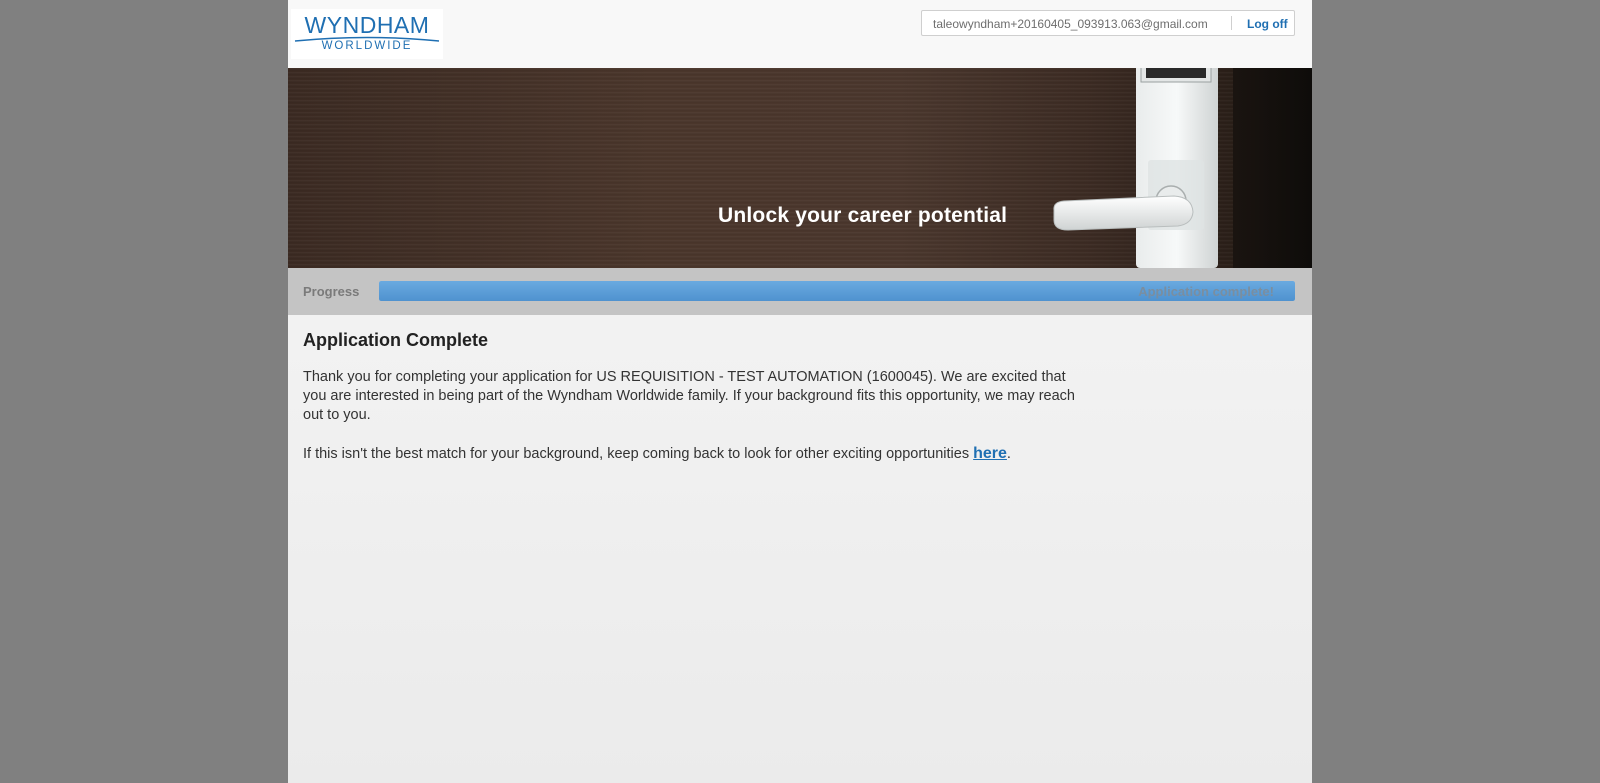  I want to click on here-link: here, so click(990, 453).